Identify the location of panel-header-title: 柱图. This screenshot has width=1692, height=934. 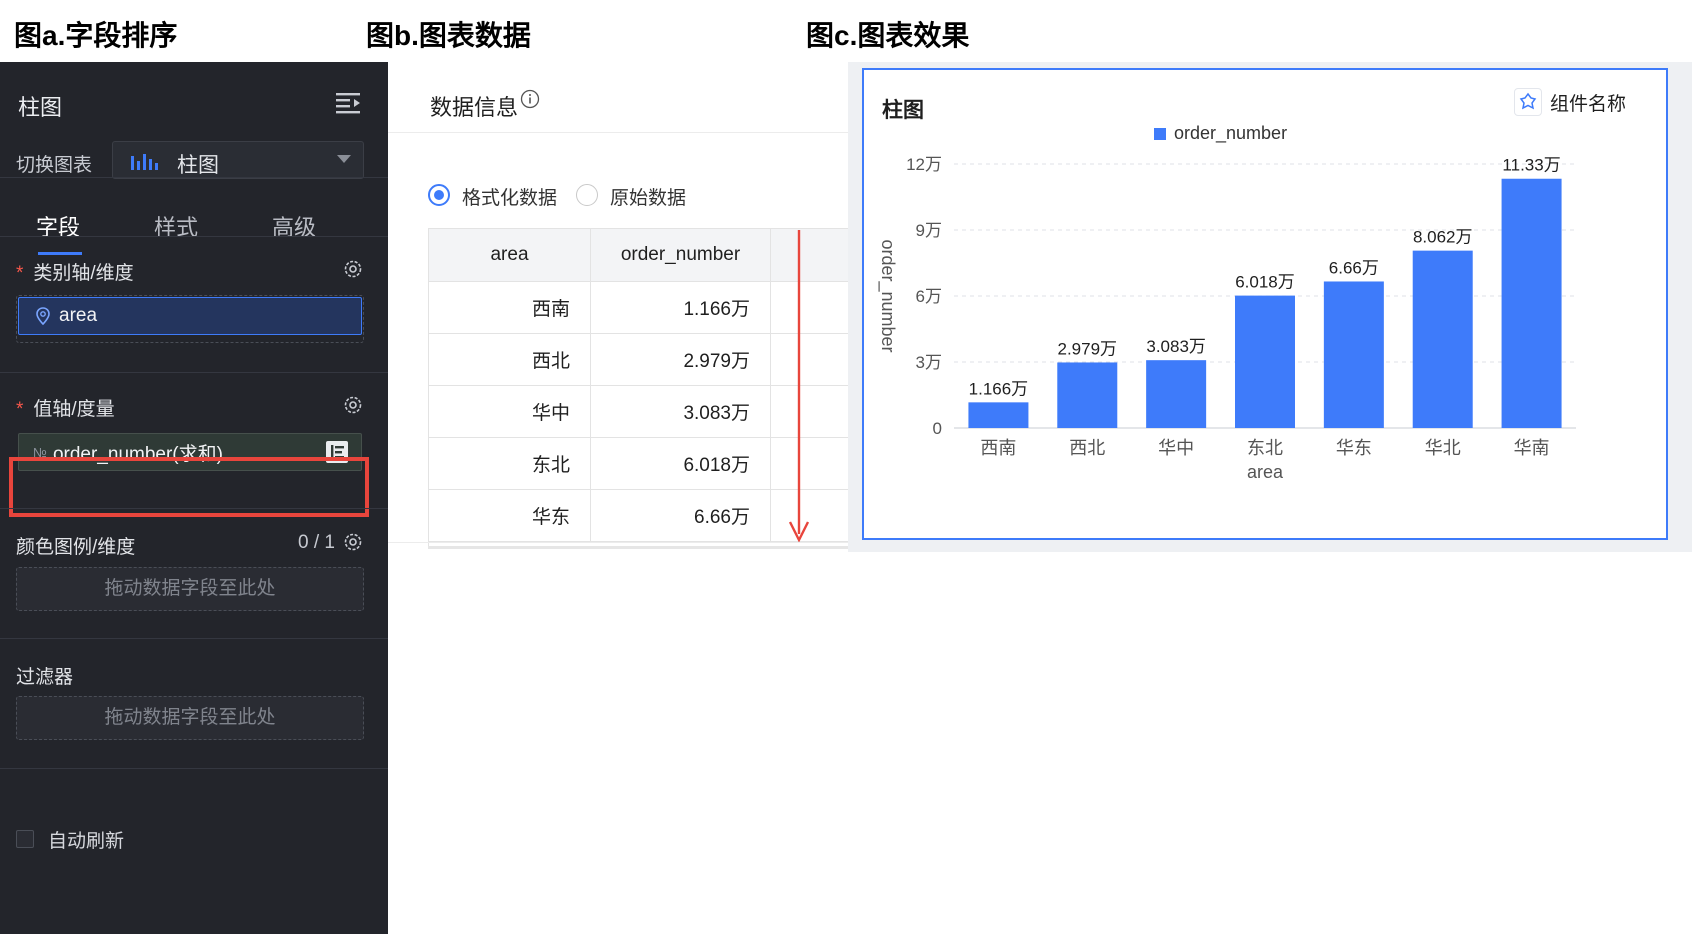
(40, 107).